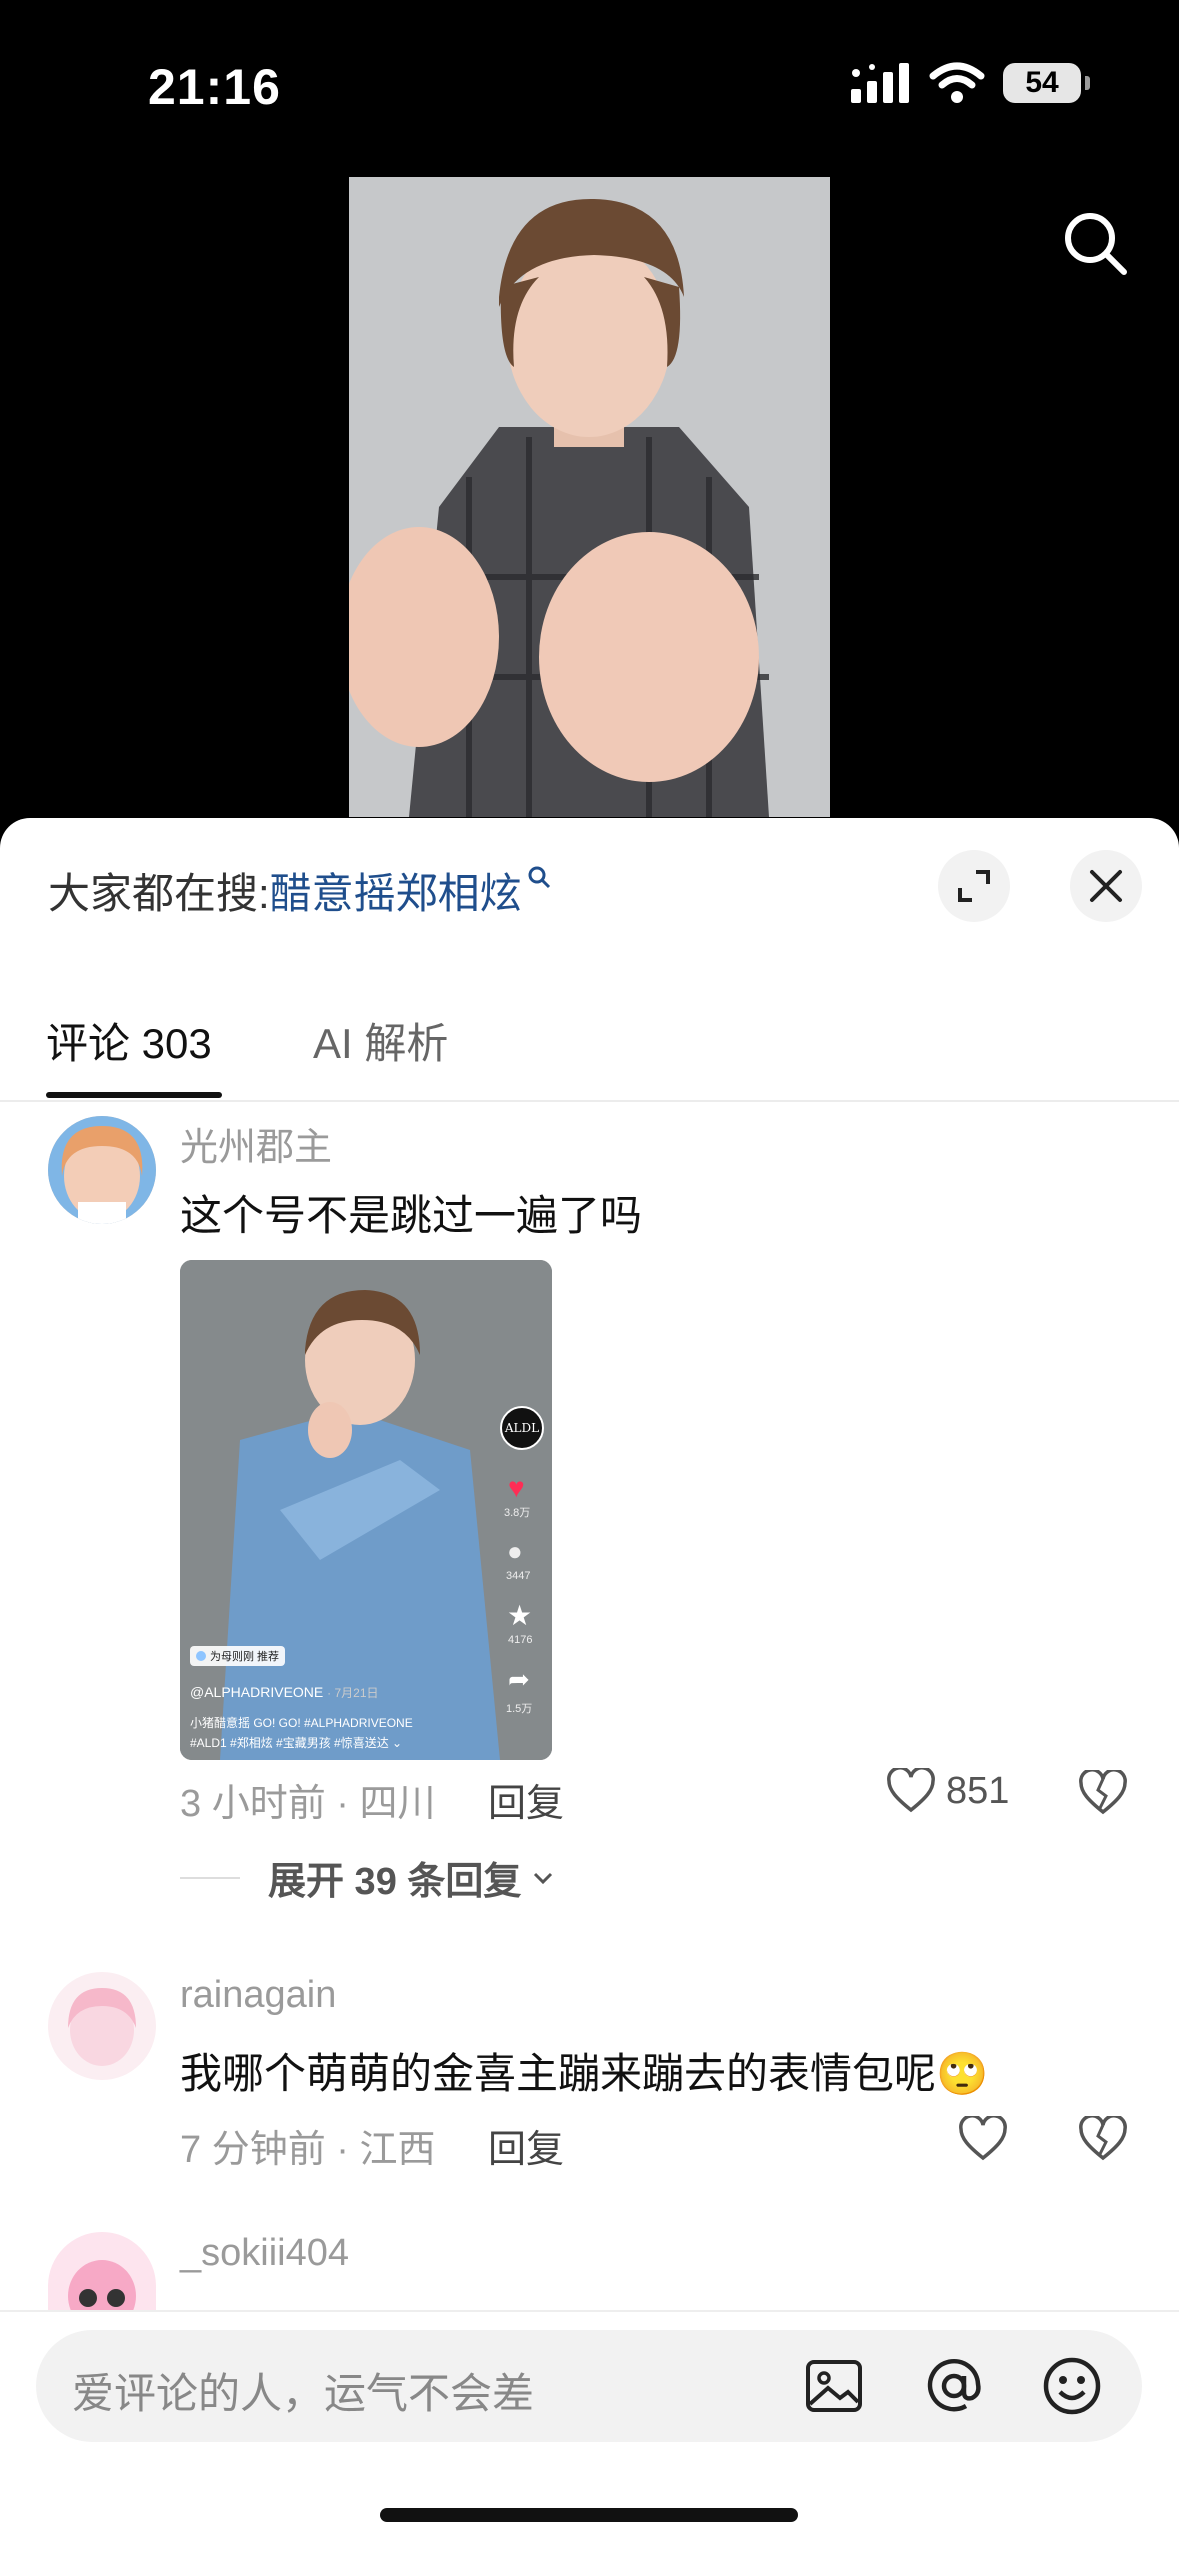 The height and width of the screenshot is (2558, 1179). Describe the element at coordinates (543, 1878) in the screenshot. I see `chevron-down-icon` at that location.